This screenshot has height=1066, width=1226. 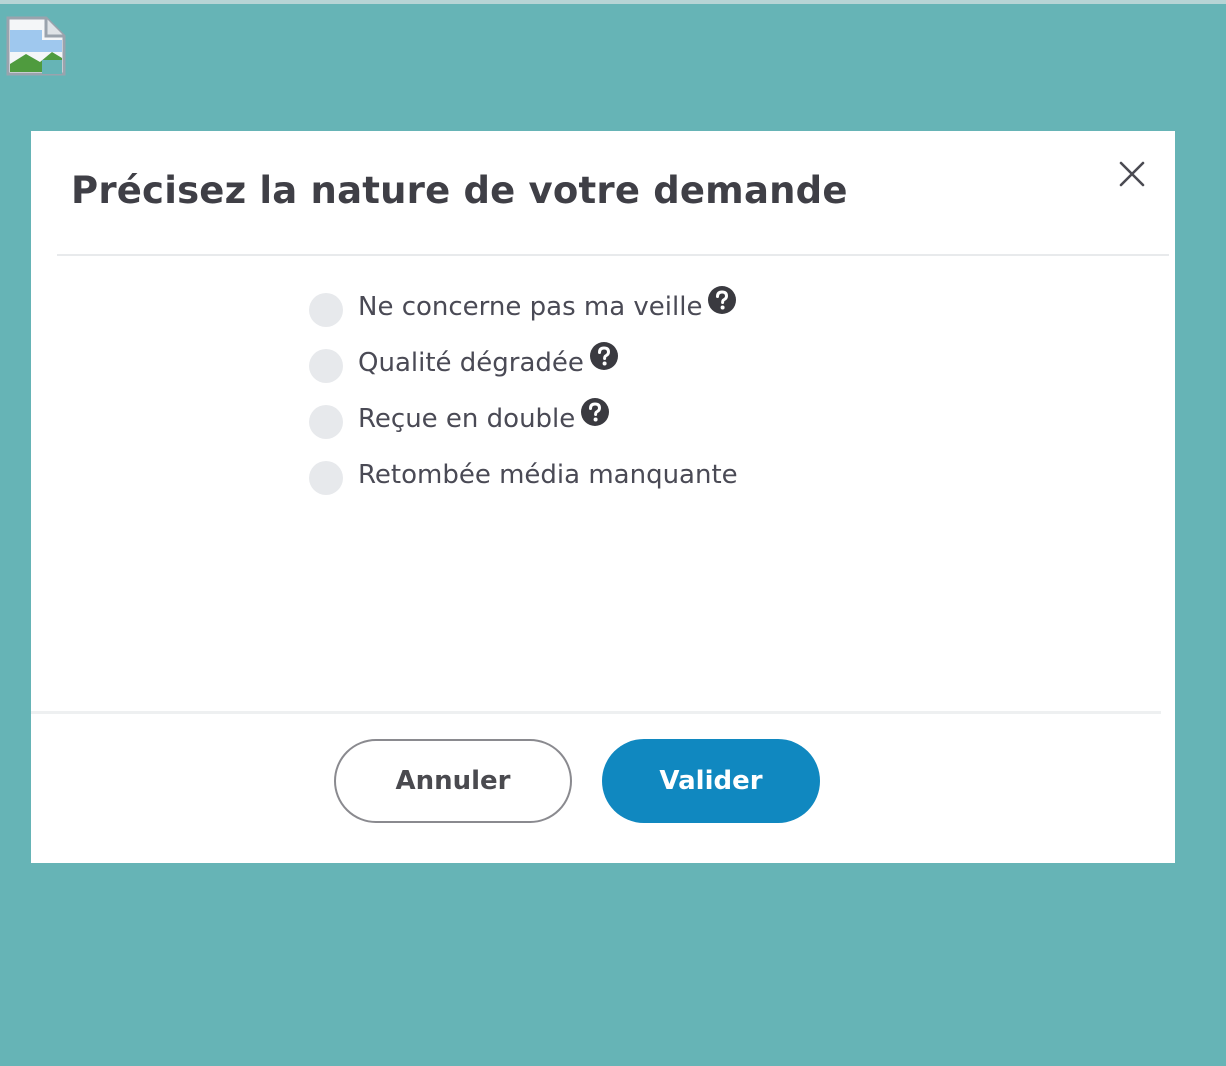 What do you see at coordinates (453, 781) in the screenshot?
I see `cancel-button: Annuler` at bounding box center [453, 781].